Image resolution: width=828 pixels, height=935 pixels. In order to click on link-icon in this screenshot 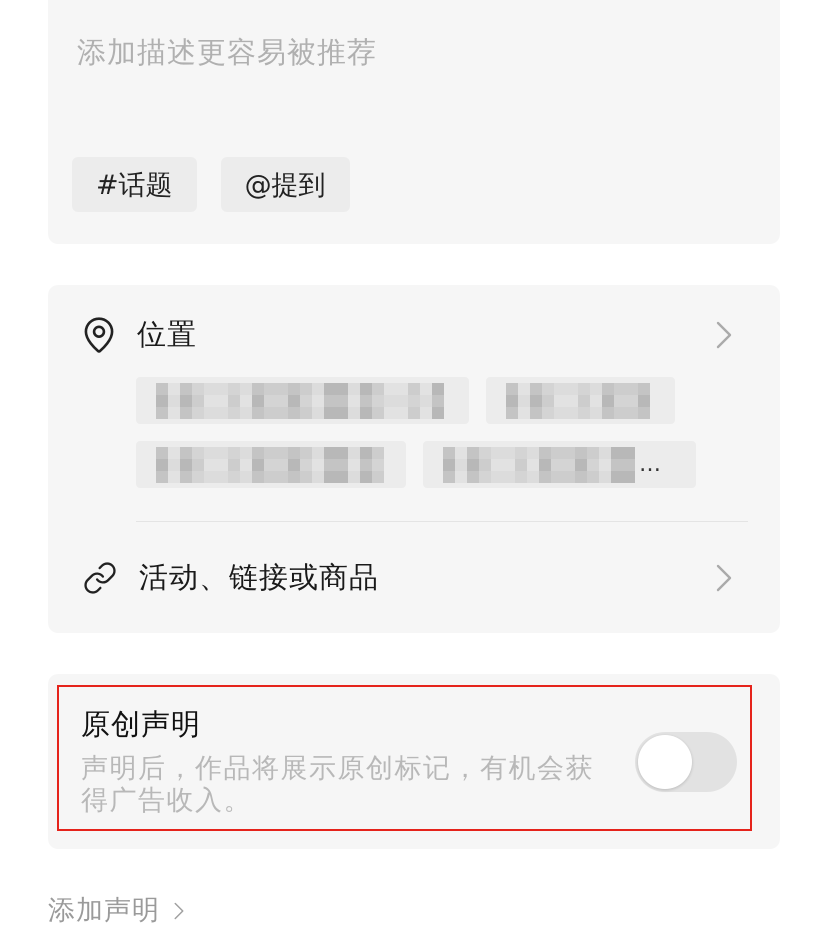, I will do `click(100, 578)`.